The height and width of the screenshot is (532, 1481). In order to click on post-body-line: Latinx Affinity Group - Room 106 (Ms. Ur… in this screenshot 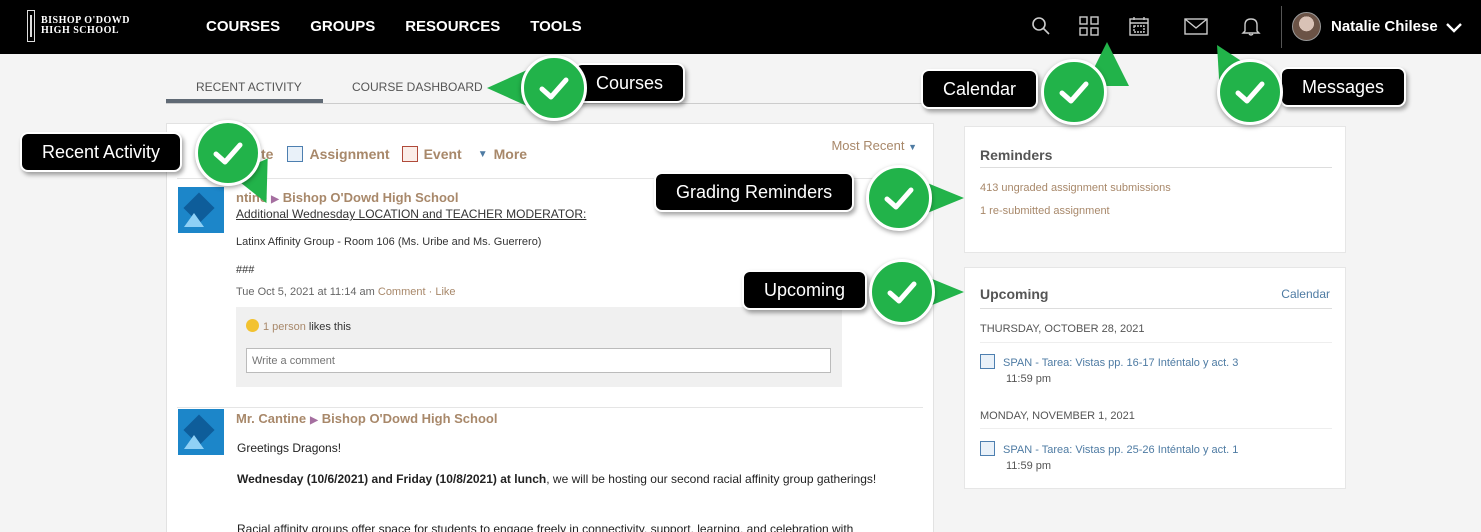, I will do `click(389, 242)`.